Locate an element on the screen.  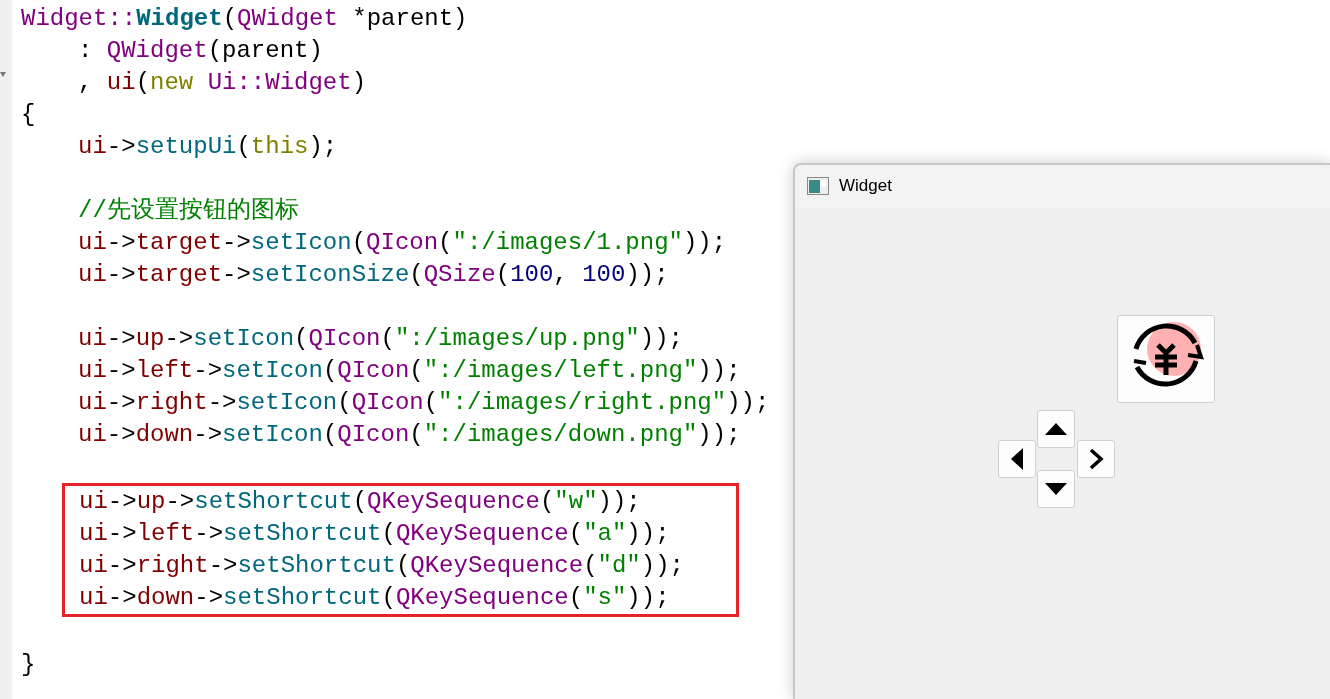
code-line: } is located at coordinates (28, 665).